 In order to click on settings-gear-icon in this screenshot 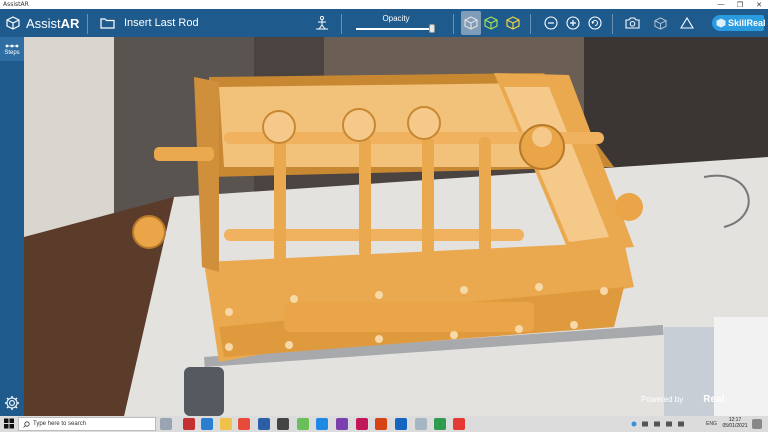, I will do `click(12, 403)`.